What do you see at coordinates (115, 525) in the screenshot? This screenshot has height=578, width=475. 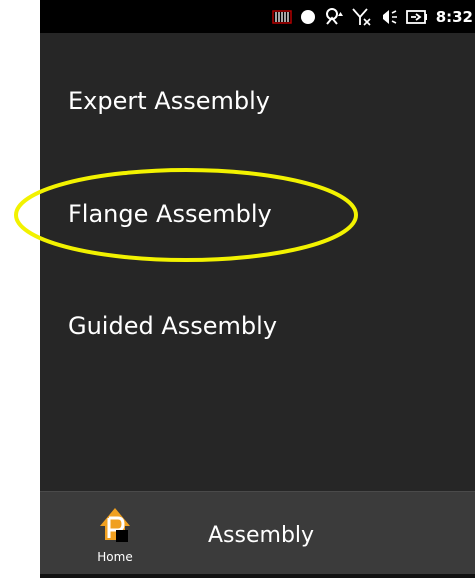 I see `home-icon` at bounding box center [115, 525].